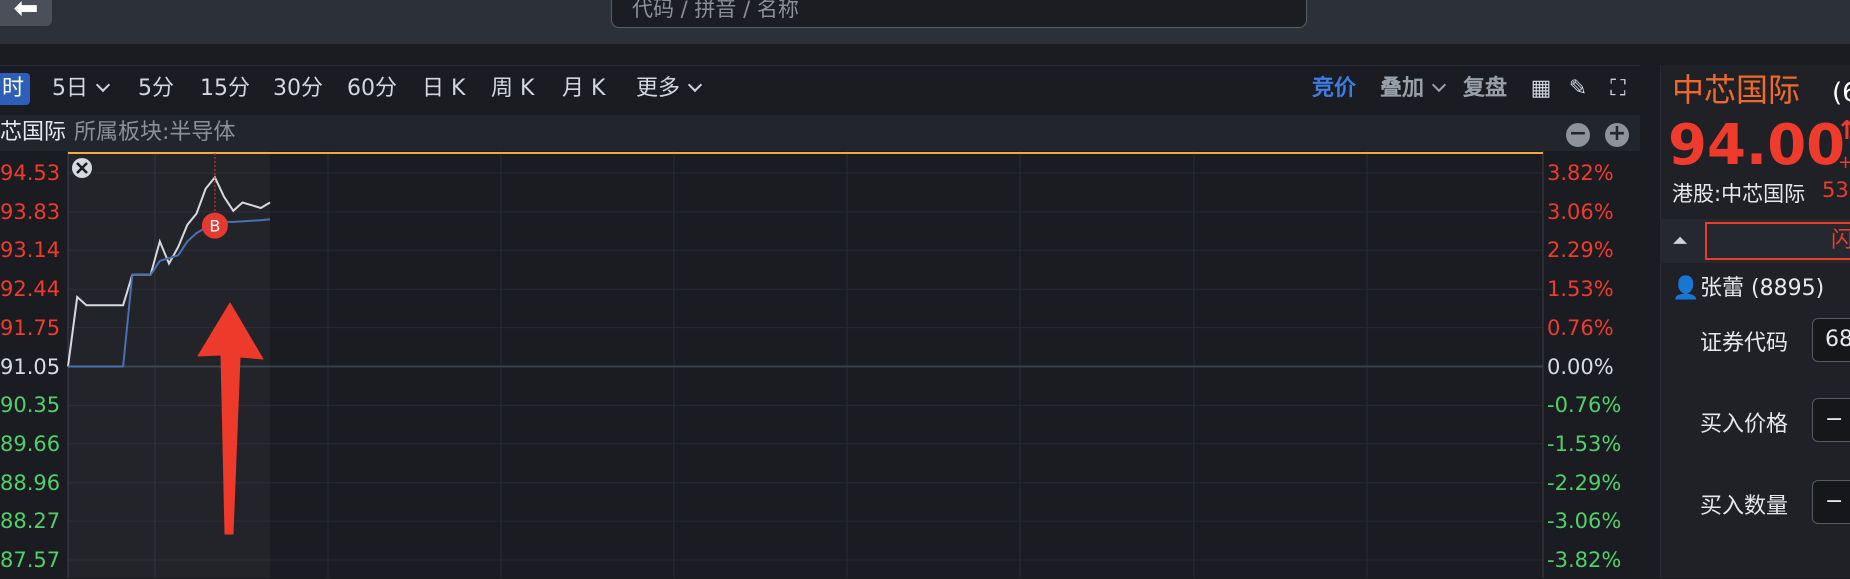 The image size is (1850, 579). What do you see at coordinates (1831, 420) in the screenshot?
I see `buy-price-decrement: −` at bounding box center [1831, 420].